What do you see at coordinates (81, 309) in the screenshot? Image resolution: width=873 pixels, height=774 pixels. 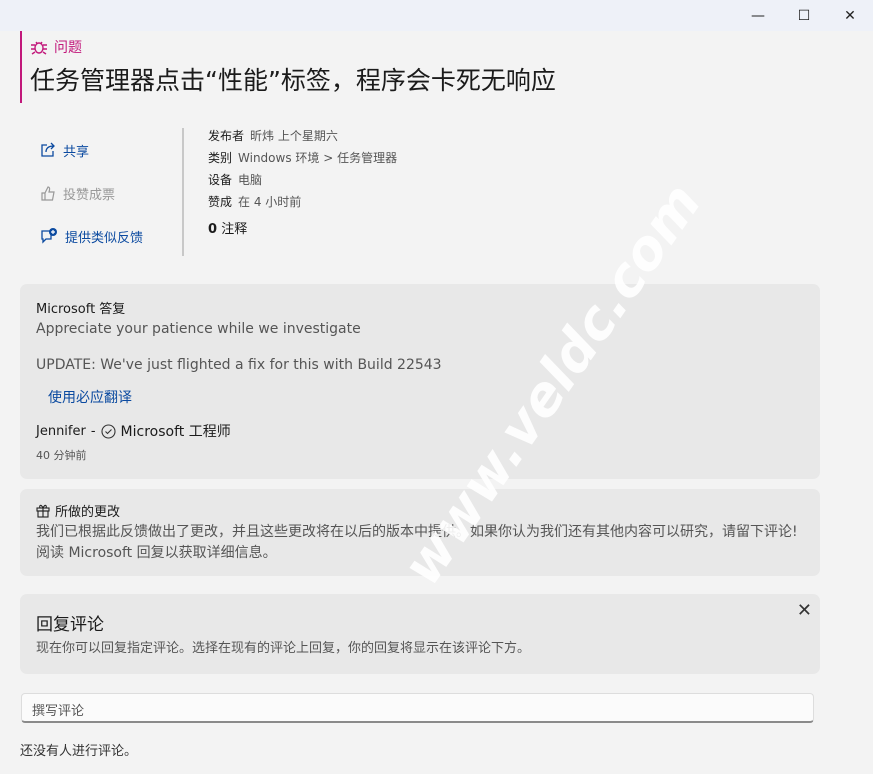 I see `response-heading: Microsoft 答复` at bounding box center [81, 309].